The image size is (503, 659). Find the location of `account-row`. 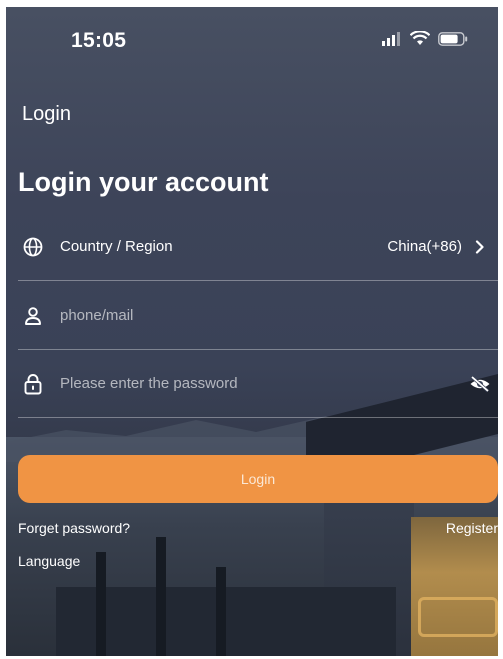

account-row is located at coordinates (258, 316).